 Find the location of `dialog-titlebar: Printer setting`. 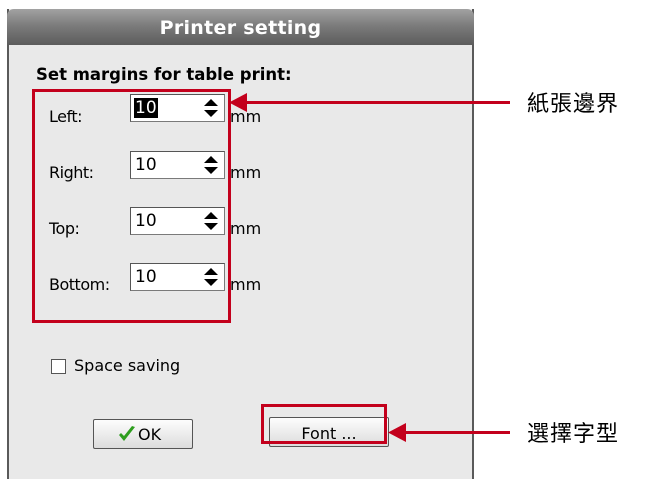

dialog-titlebar: Printer setting is located at coordinates (240, 27).